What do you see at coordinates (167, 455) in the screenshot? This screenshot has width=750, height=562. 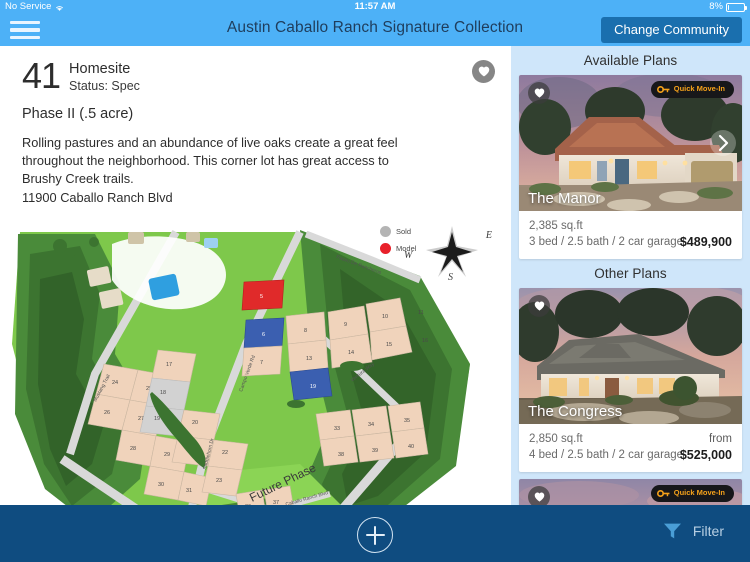 I see `svg-text: 29` at bounding box center [167, 455].